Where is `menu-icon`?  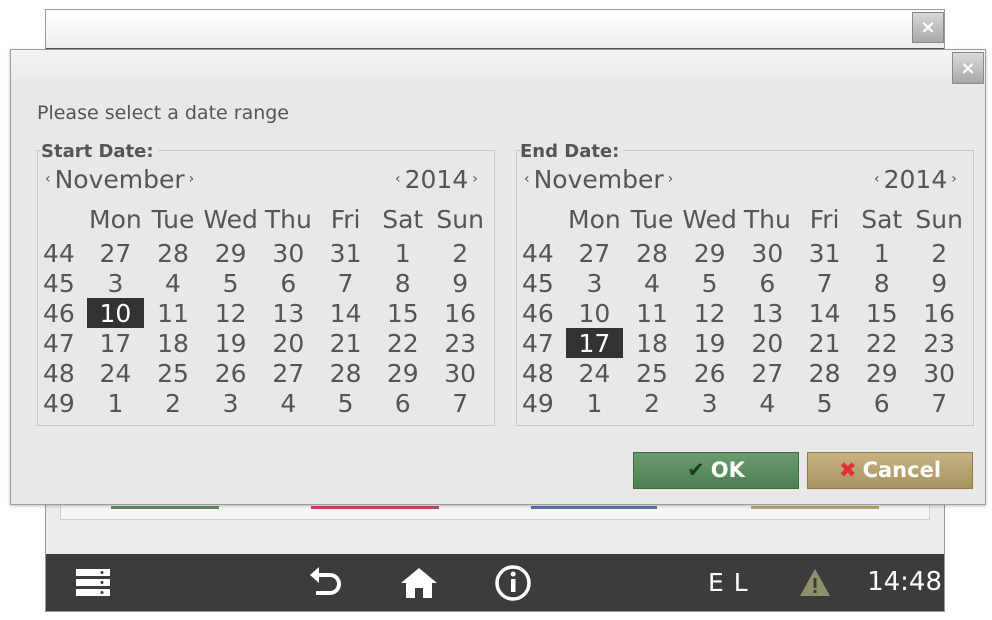 menu-icon is located at coordinates (94, 583).